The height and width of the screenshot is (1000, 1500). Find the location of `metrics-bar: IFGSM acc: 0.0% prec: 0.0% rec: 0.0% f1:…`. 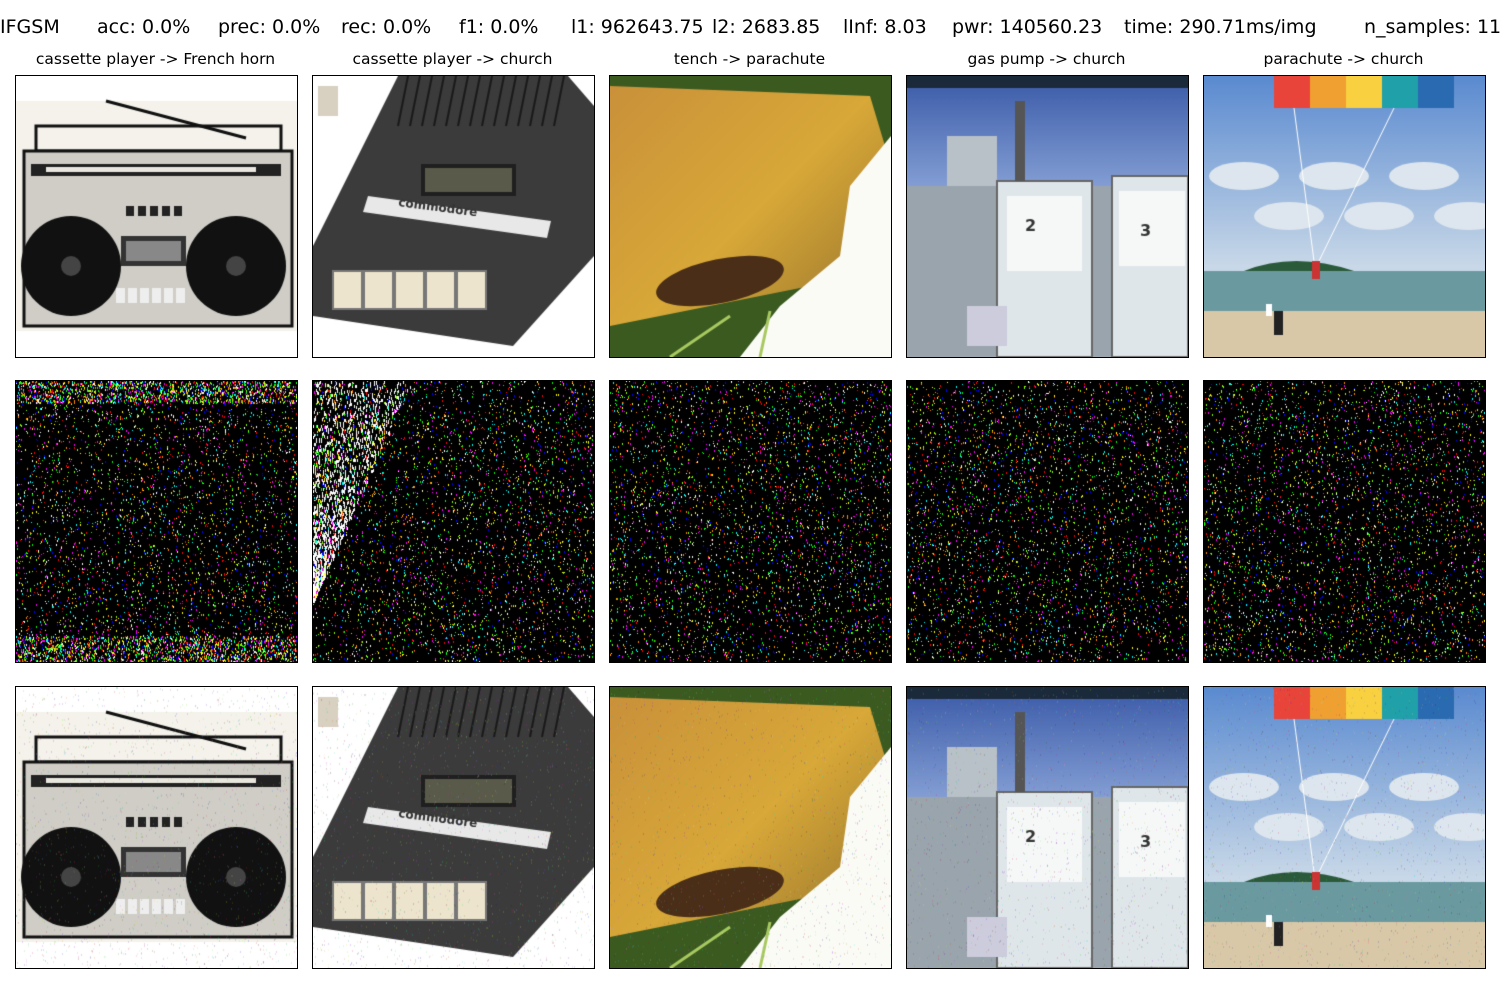

metrics-bar: IFGSM acc: 0.0% prec: 0.0% rec: 0.0% f1:… is located at coordinates (750, 29).